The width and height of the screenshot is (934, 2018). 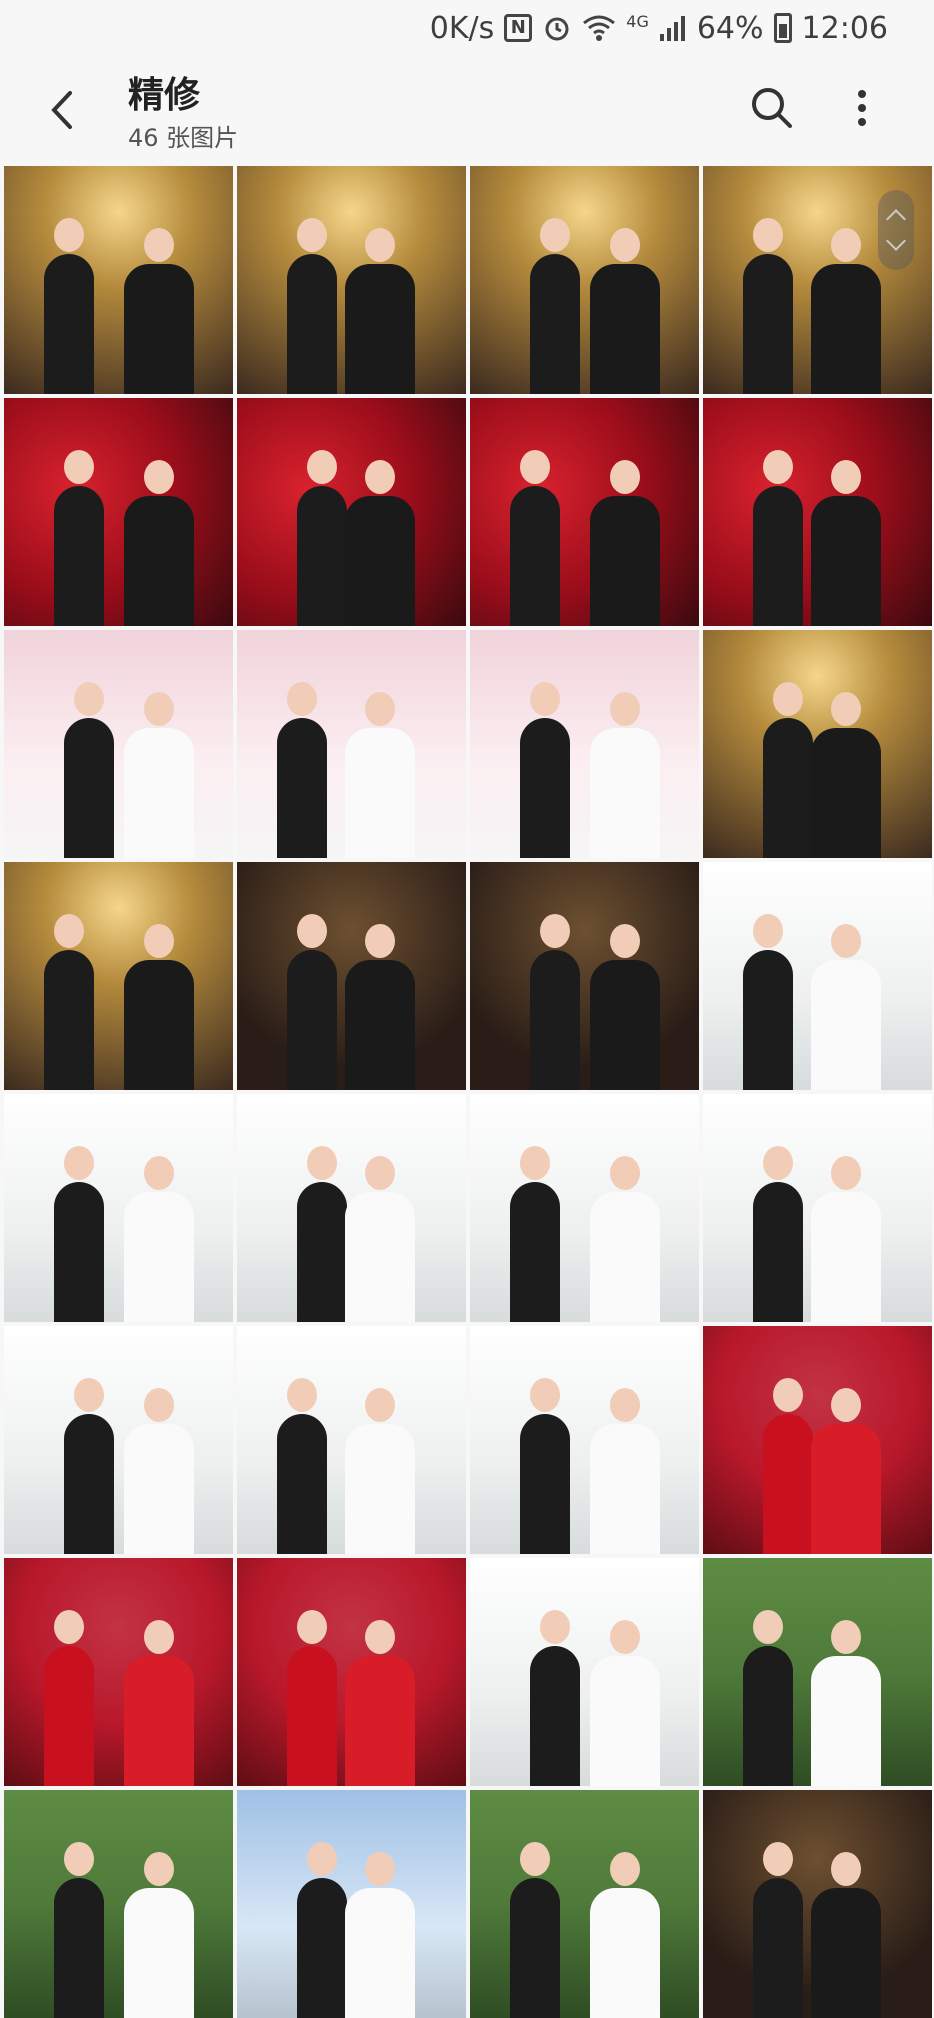 I want to click on fast-scroll-handle, so click(x=896, y=230).